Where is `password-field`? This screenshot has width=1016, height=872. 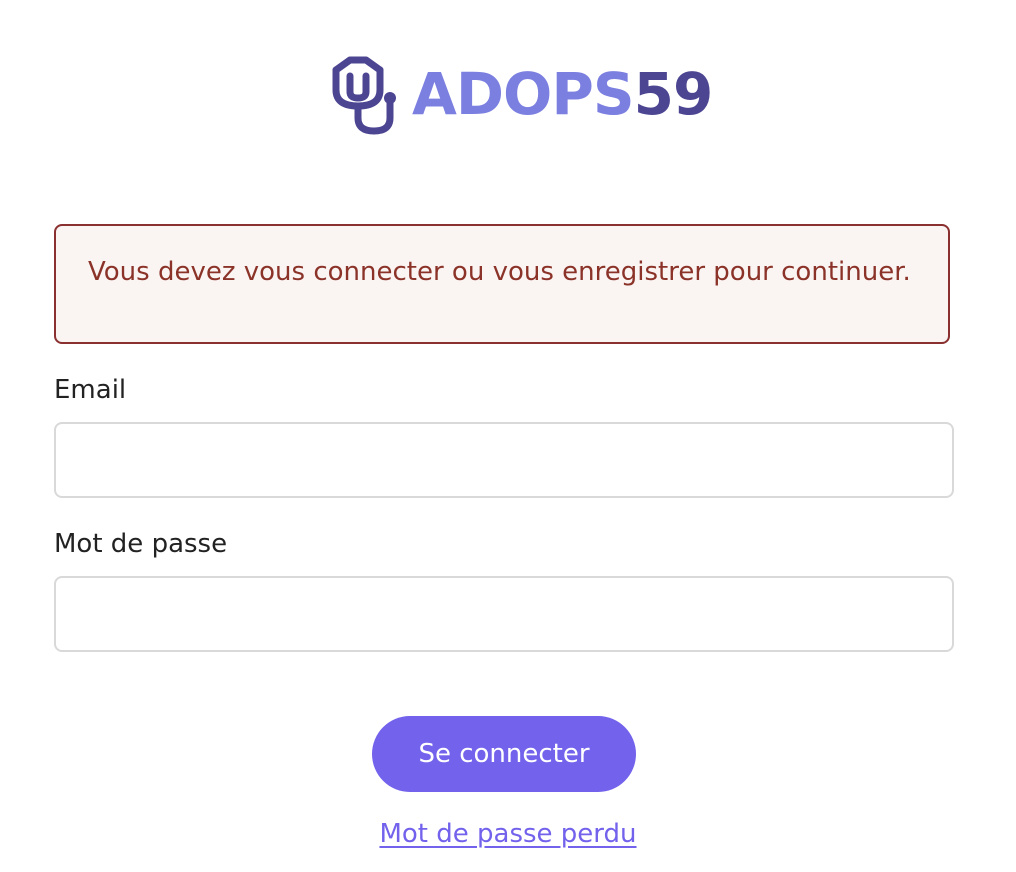
password-field is located at coordinates (504, 614).